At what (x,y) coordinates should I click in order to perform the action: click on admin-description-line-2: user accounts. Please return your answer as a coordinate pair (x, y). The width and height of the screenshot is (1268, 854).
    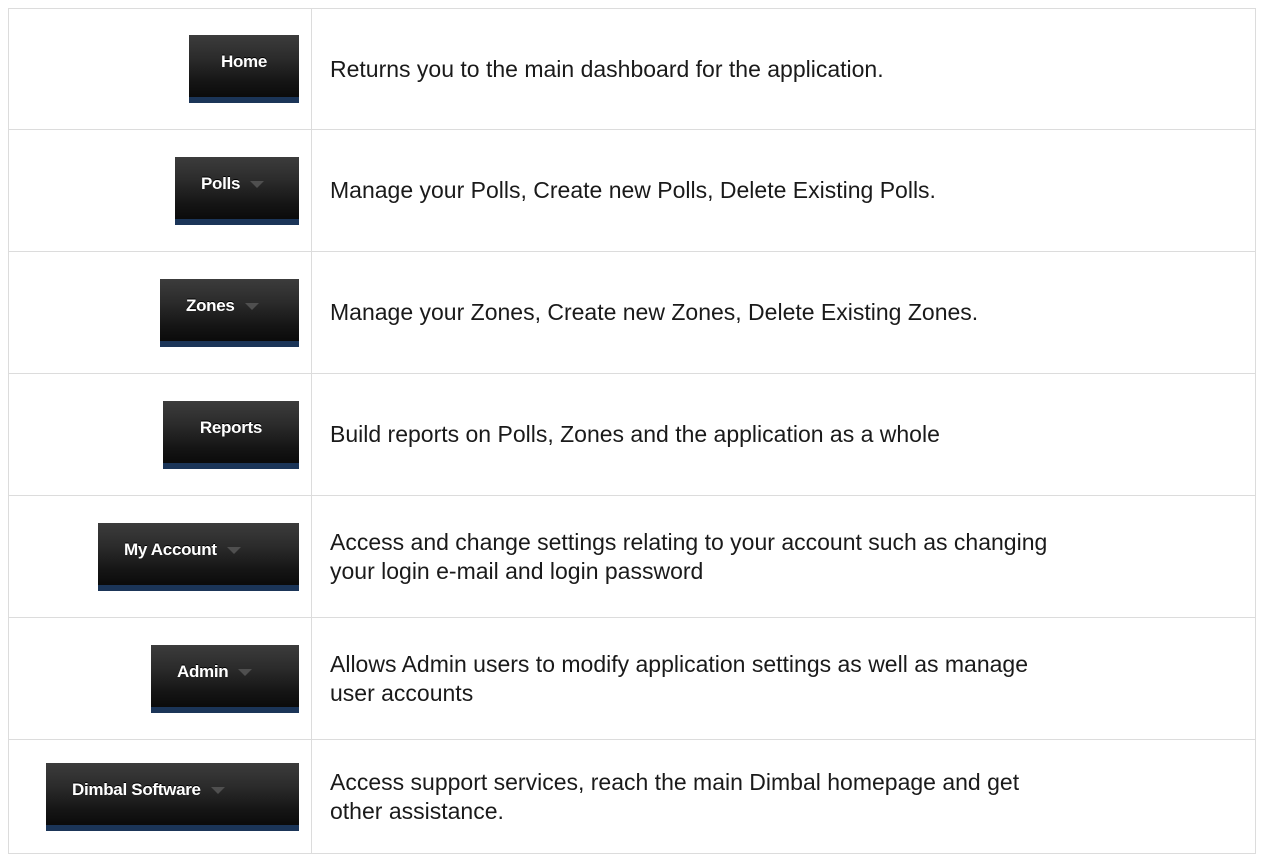
    Looking at the image, I should click on (402, 692).